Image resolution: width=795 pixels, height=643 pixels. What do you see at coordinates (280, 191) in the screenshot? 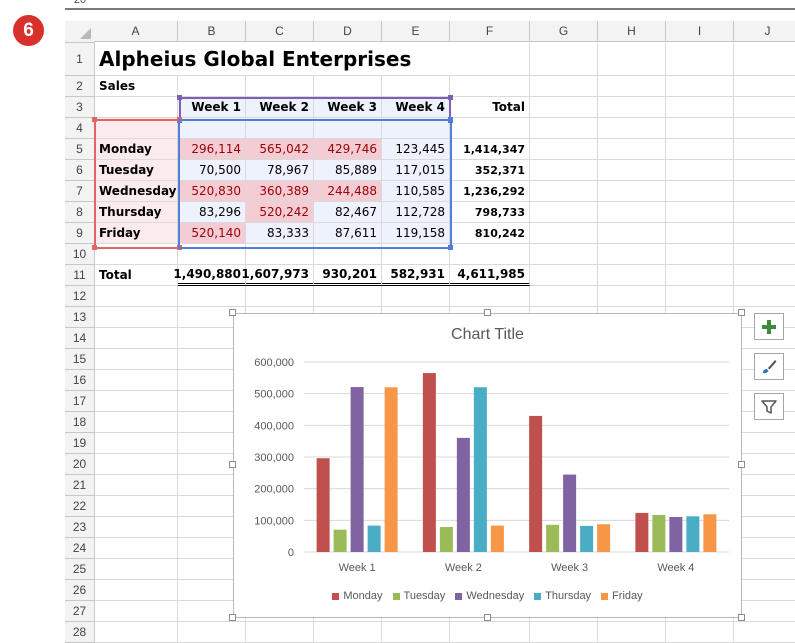
I see `sales-value-cell: 360,389` at bounding box center [280, 191].